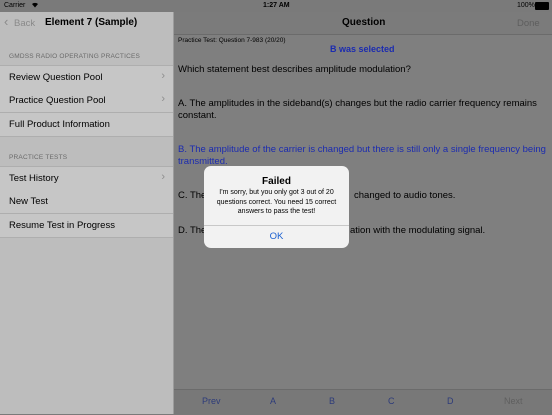  Describe the element at coordinates (86, 178) in the screenshot. I see `sidebar-item-test-history: Test History ›` at that location.